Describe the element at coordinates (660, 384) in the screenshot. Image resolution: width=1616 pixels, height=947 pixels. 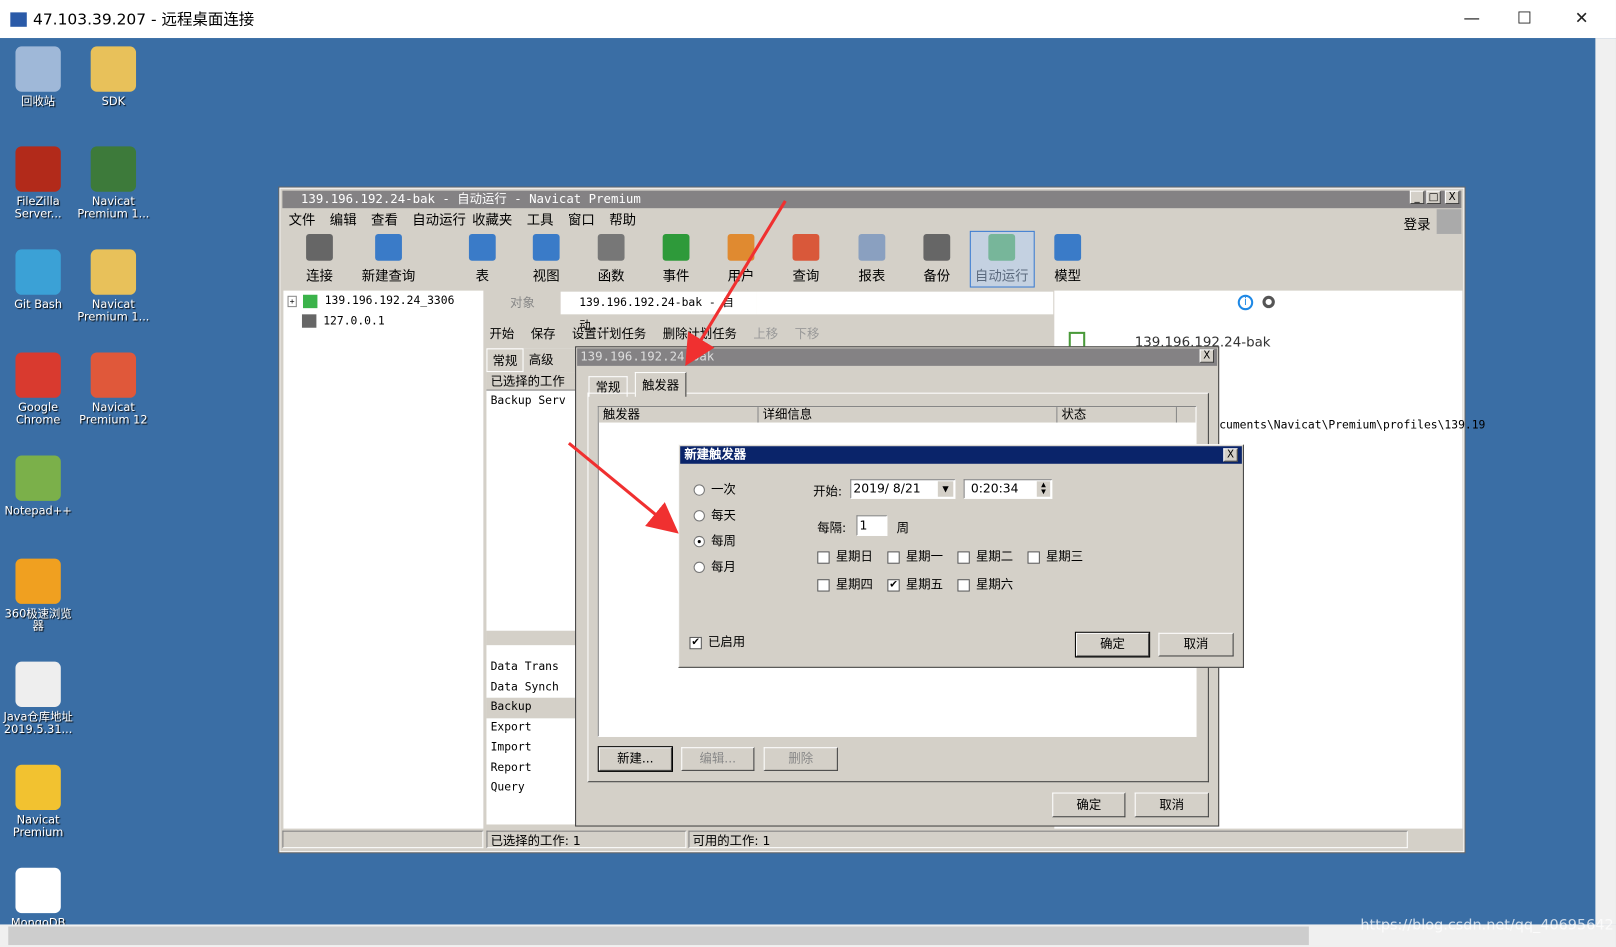
I see `job-tab-triggers: 触发器` at that location.